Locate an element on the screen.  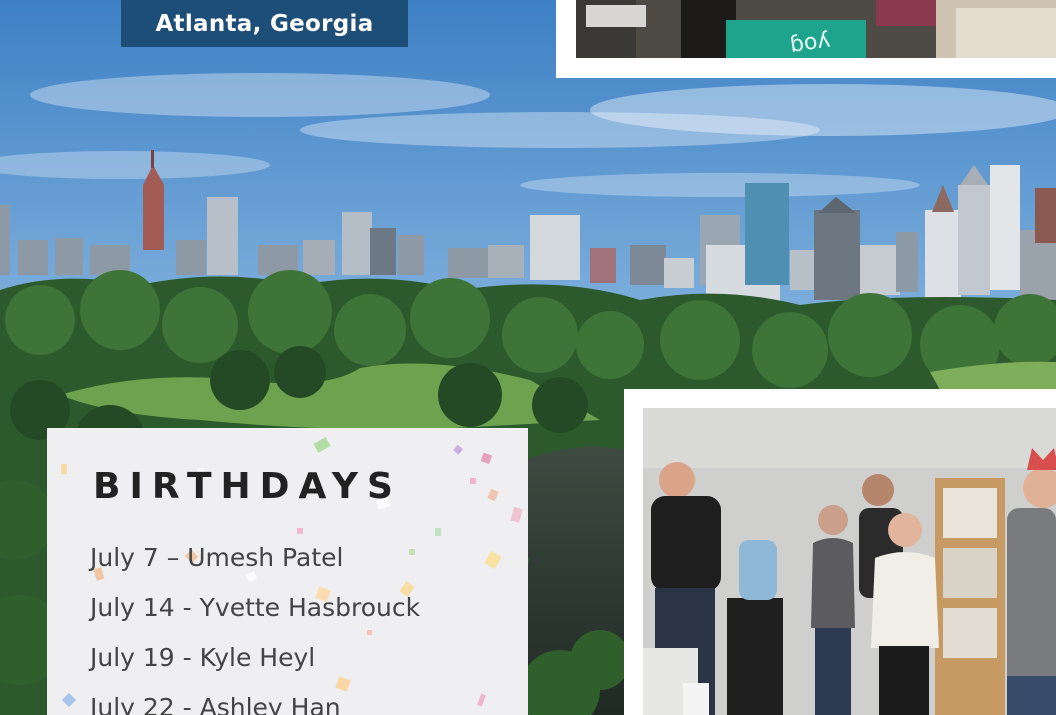
birthday-entry: July 14 - Yvette Hasbrouck is located at coordinates (255, 607).